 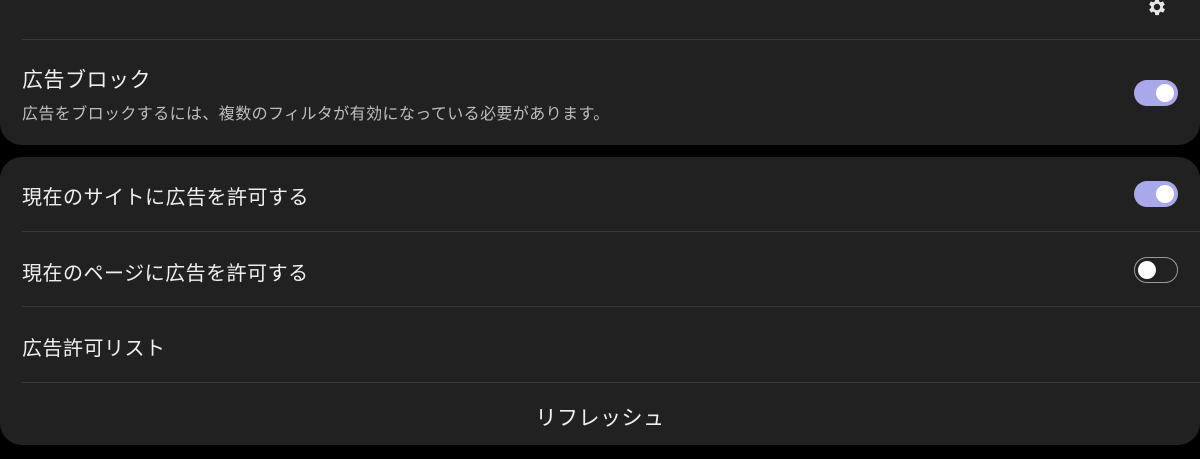 I want to click on refresh-button: リフレッシュ, so click(x=600, y=417).